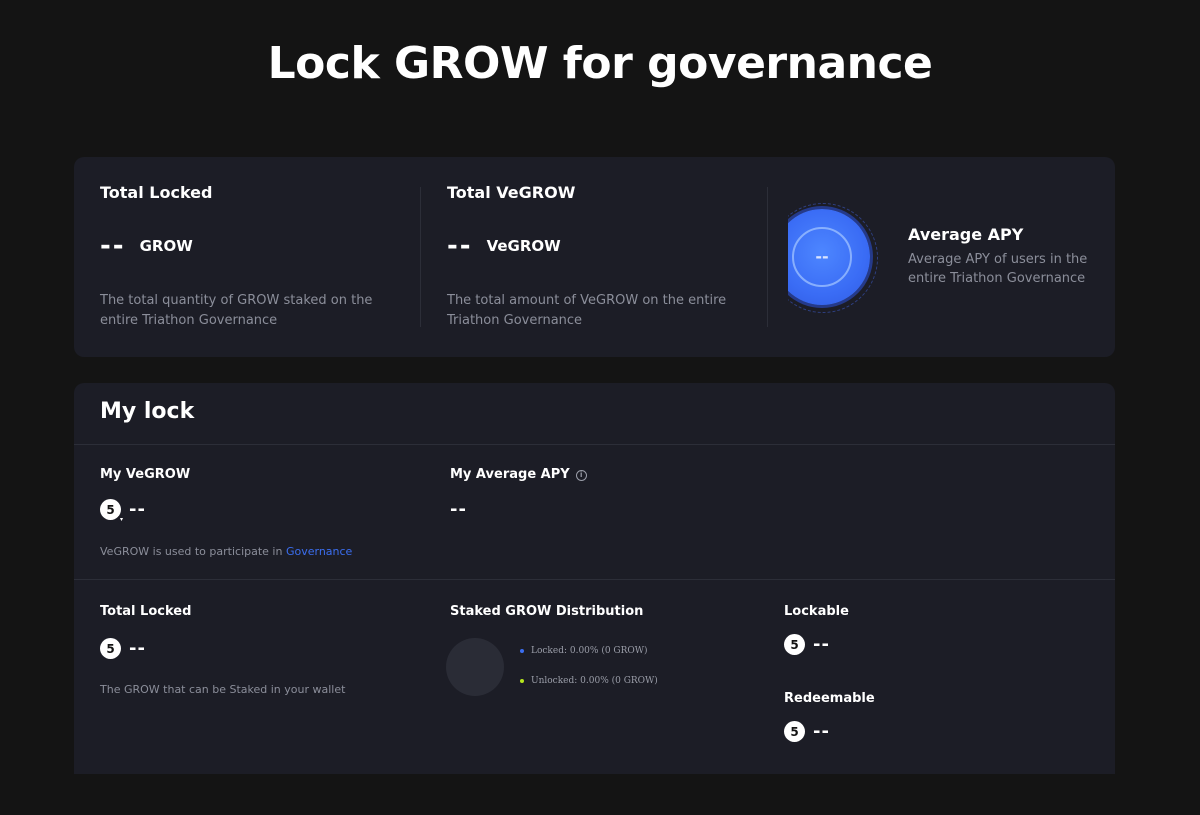 Image resolution: width=1200 pixels, height=815 pixels. What do you see at coordinates (458, 509) in the screenshot?
I see `my-average-apy-value: --` at bounding box center [458, 509].